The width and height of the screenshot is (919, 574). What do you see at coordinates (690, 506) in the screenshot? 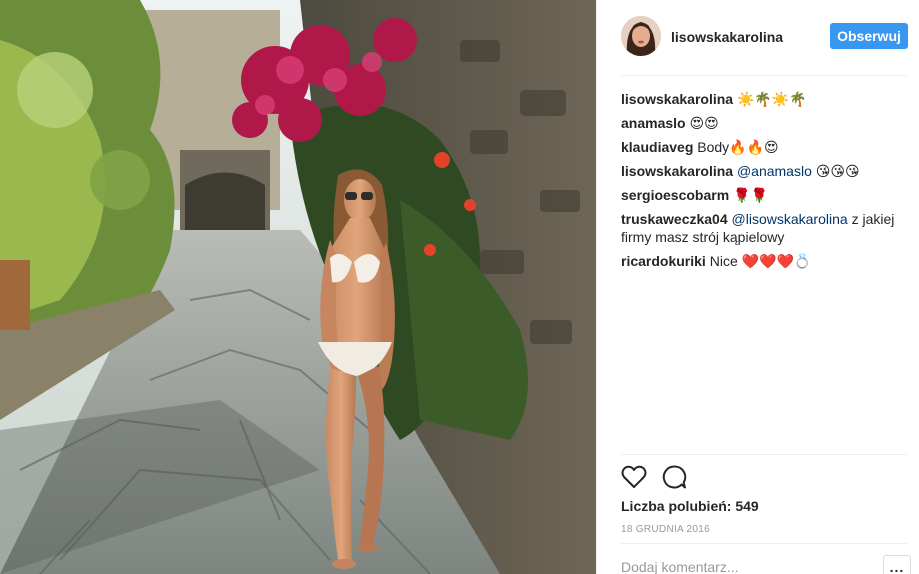
I see `likes-count: Liczba polubień: 549` at bounding box center [690, 506].